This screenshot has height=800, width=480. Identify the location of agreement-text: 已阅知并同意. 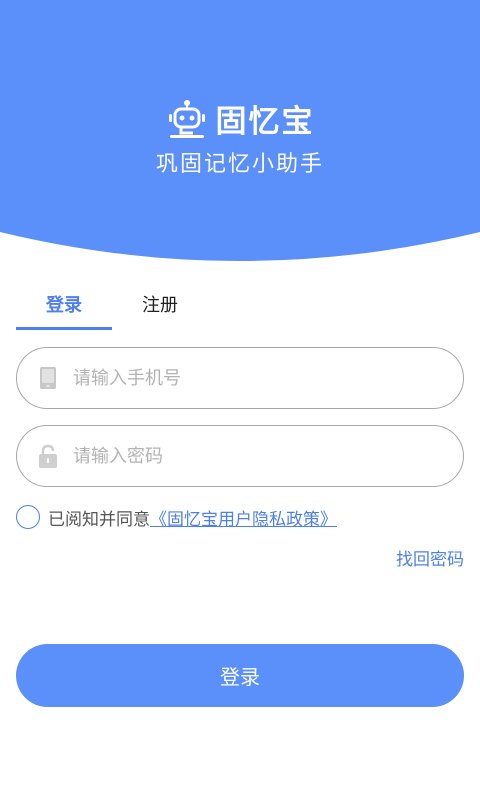
(99, 519).